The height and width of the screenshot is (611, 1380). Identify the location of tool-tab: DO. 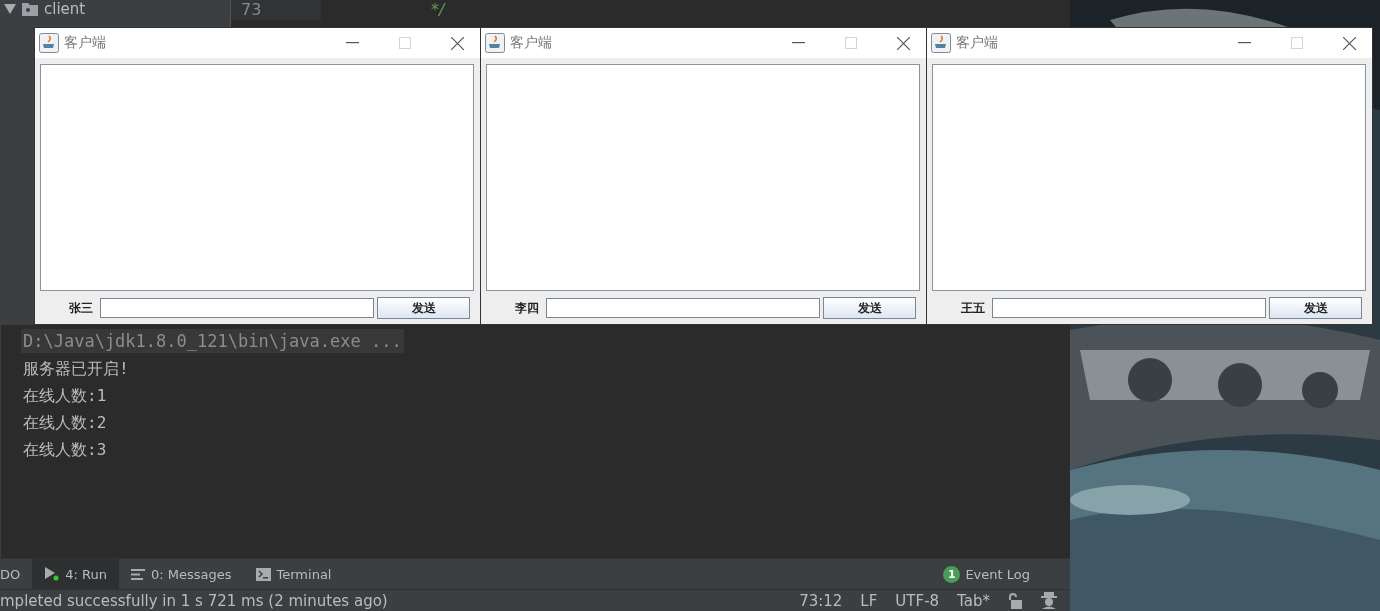
(16, 574).